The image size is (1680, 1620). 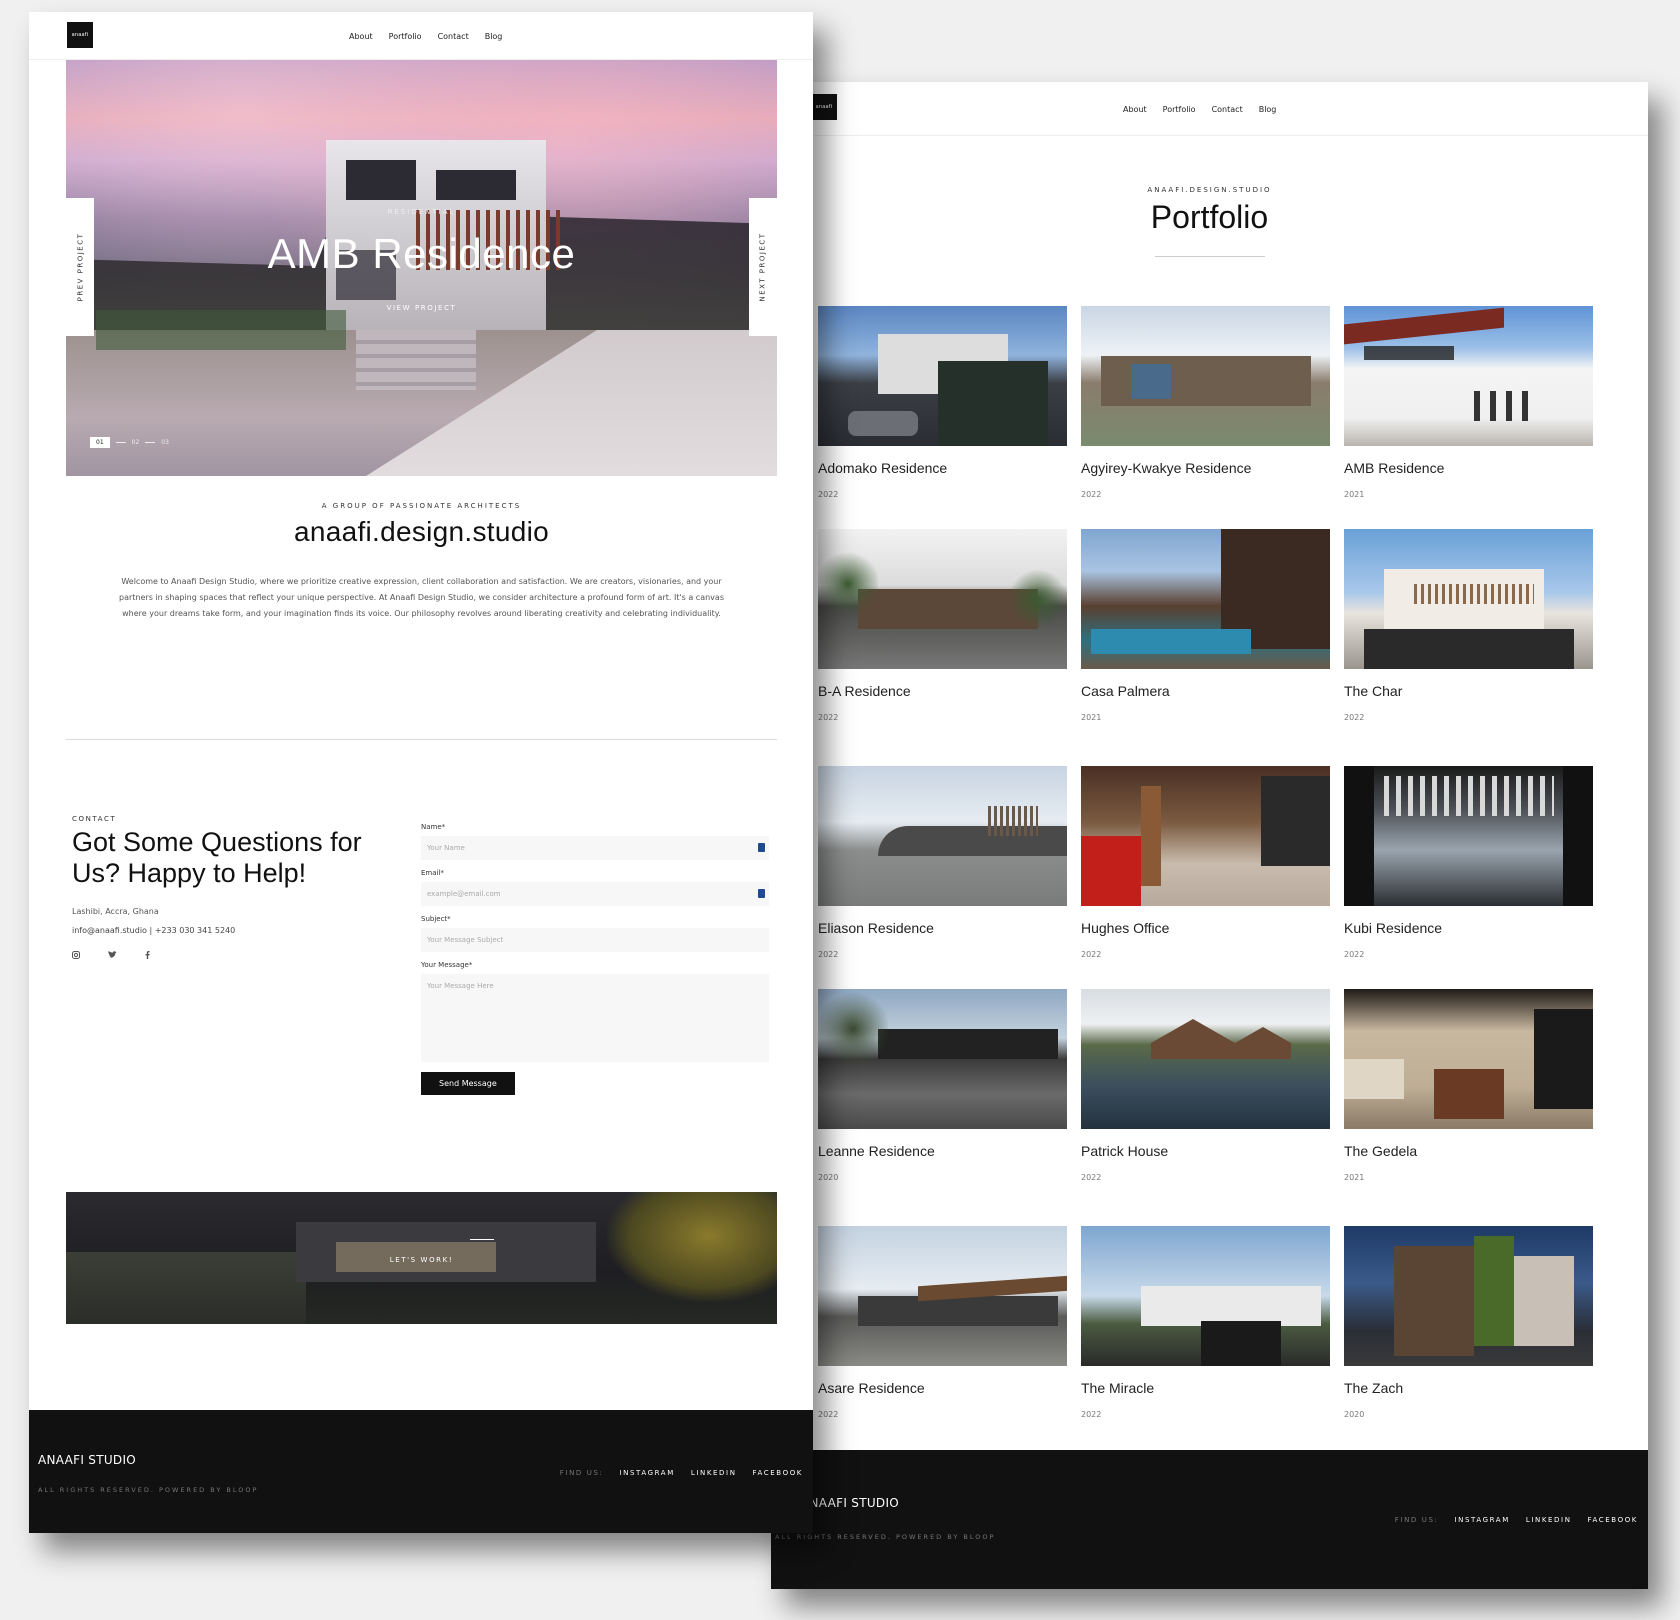 I want to click on name-label: Name*, so click(x=433, y=827).